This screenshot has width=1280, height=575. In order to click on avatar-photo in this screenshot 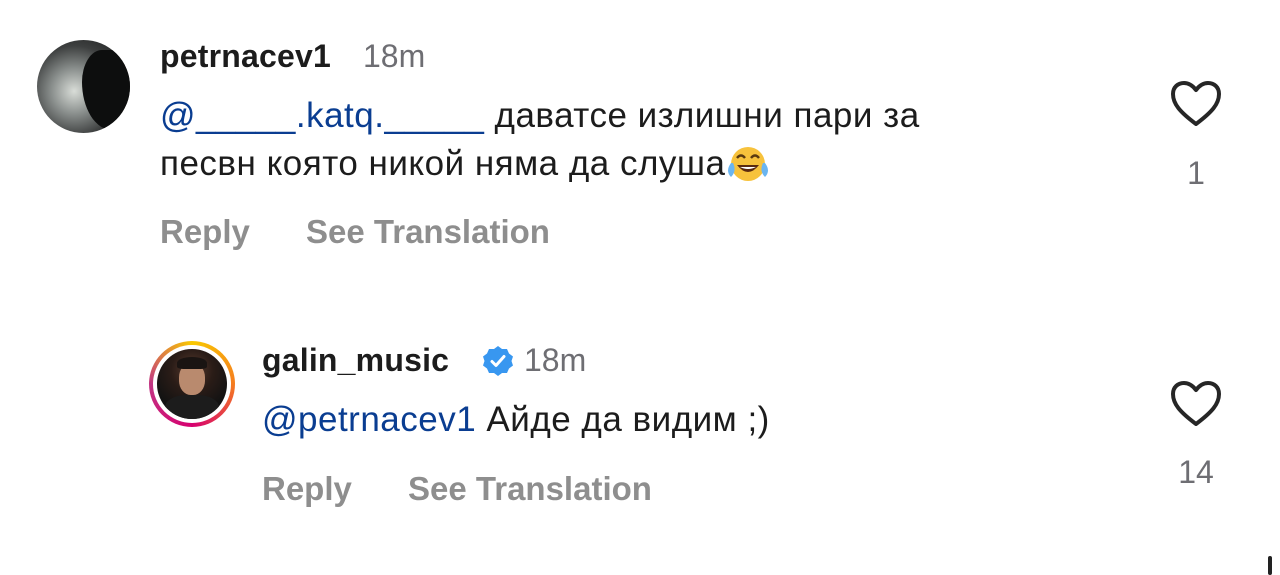, I will do `click(192, 384)`.